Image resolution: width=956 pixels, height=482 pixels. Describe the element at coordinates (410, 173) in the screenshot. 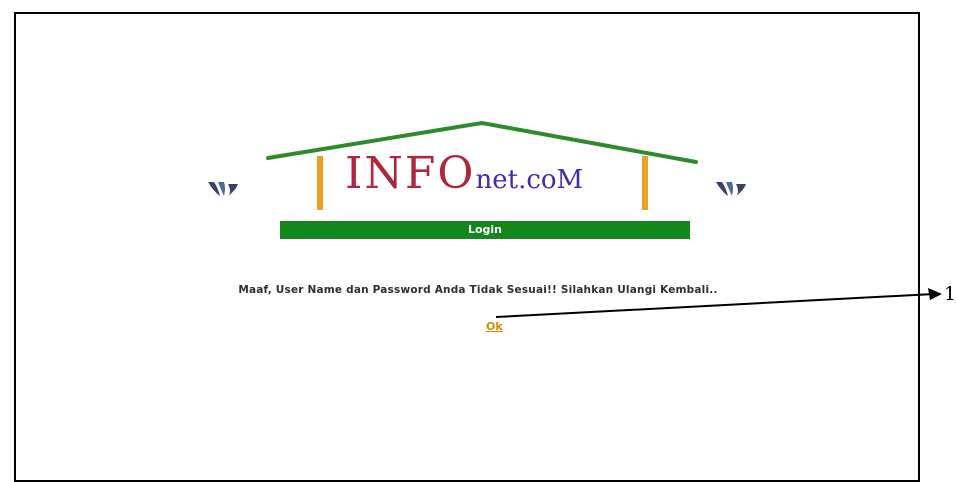

I see `logo-main-text: INFO` at that location.